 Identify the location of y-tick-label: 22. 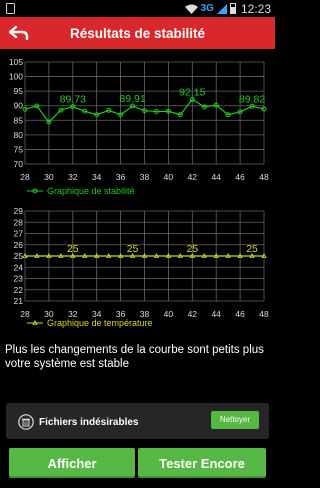
(19, 290).